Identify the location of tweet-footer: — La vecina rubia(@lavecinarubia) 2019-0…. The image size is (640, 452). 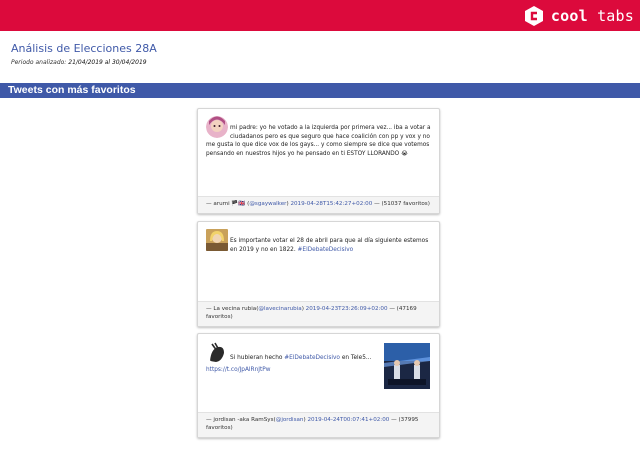
(318, 313).